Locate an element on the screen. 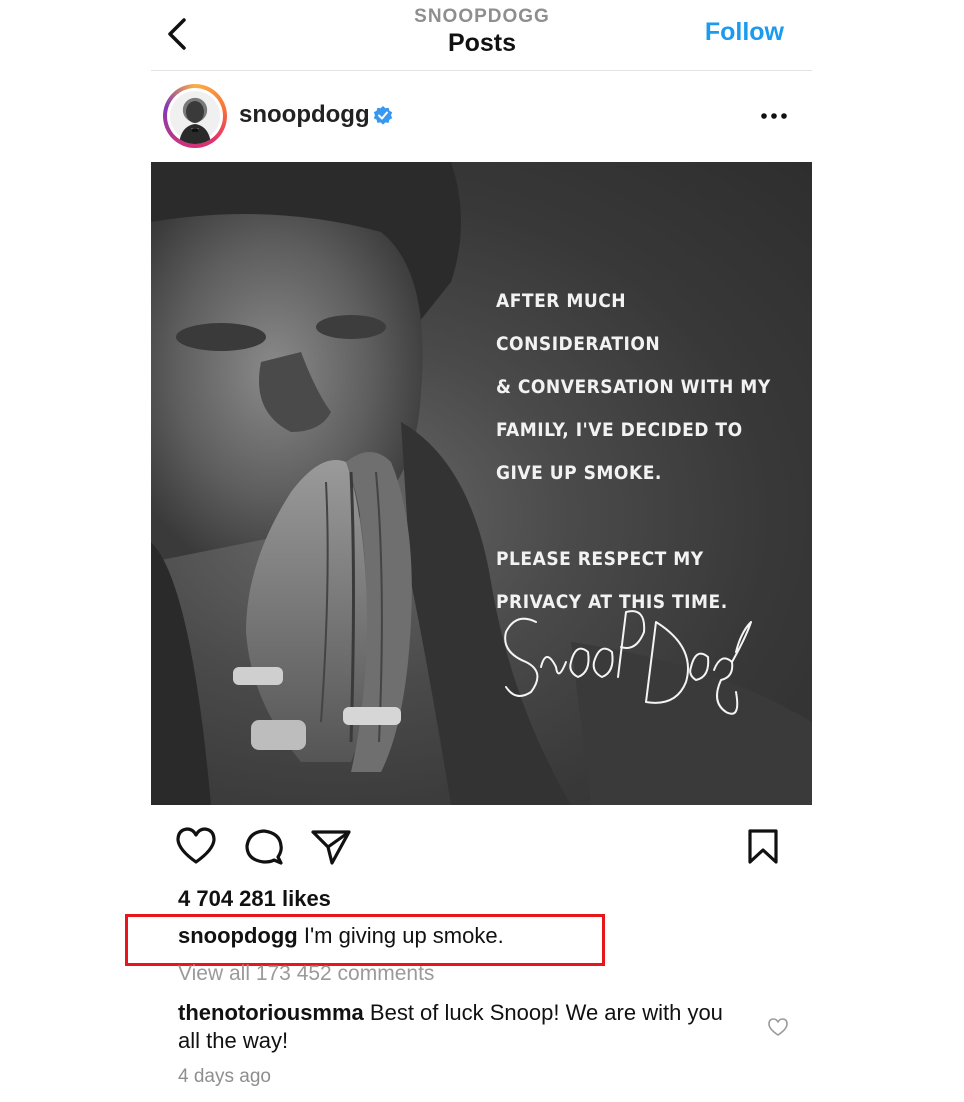 This screenshot has width=964, height=1102. account-label: SNOOPDOGG is located at coordinates (482, 16).